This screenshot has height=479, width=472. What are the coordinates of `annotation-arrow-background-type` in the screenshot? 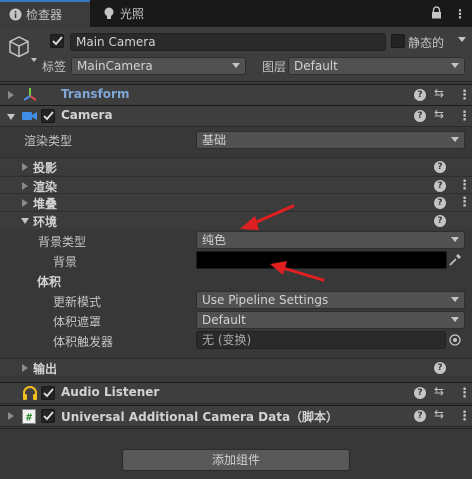 It's located at (267, 217).